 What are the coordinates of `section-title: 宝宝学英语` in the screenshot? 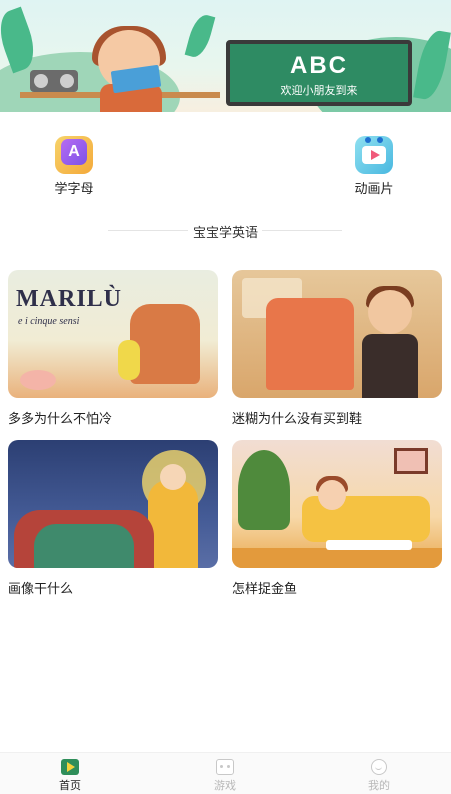 It's located at (225, 233).